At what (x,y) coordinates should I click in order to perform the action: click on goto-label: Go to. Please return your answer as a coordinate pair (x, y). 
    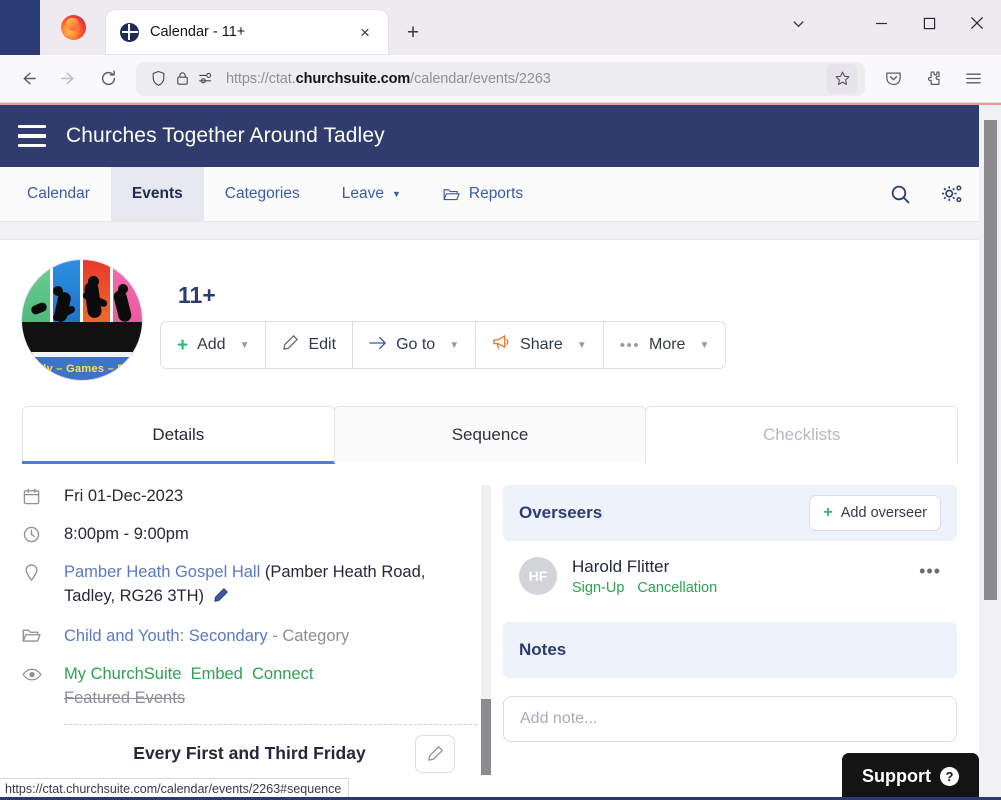
    Looking at the image, I should click on (416, 344).